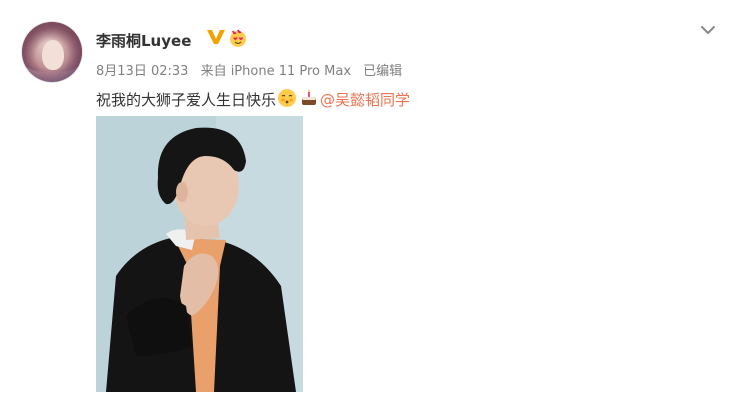 This screenshot has width=738, height=404. I want to click on mention-link: @吴懿韬同学, so click(365, 100).